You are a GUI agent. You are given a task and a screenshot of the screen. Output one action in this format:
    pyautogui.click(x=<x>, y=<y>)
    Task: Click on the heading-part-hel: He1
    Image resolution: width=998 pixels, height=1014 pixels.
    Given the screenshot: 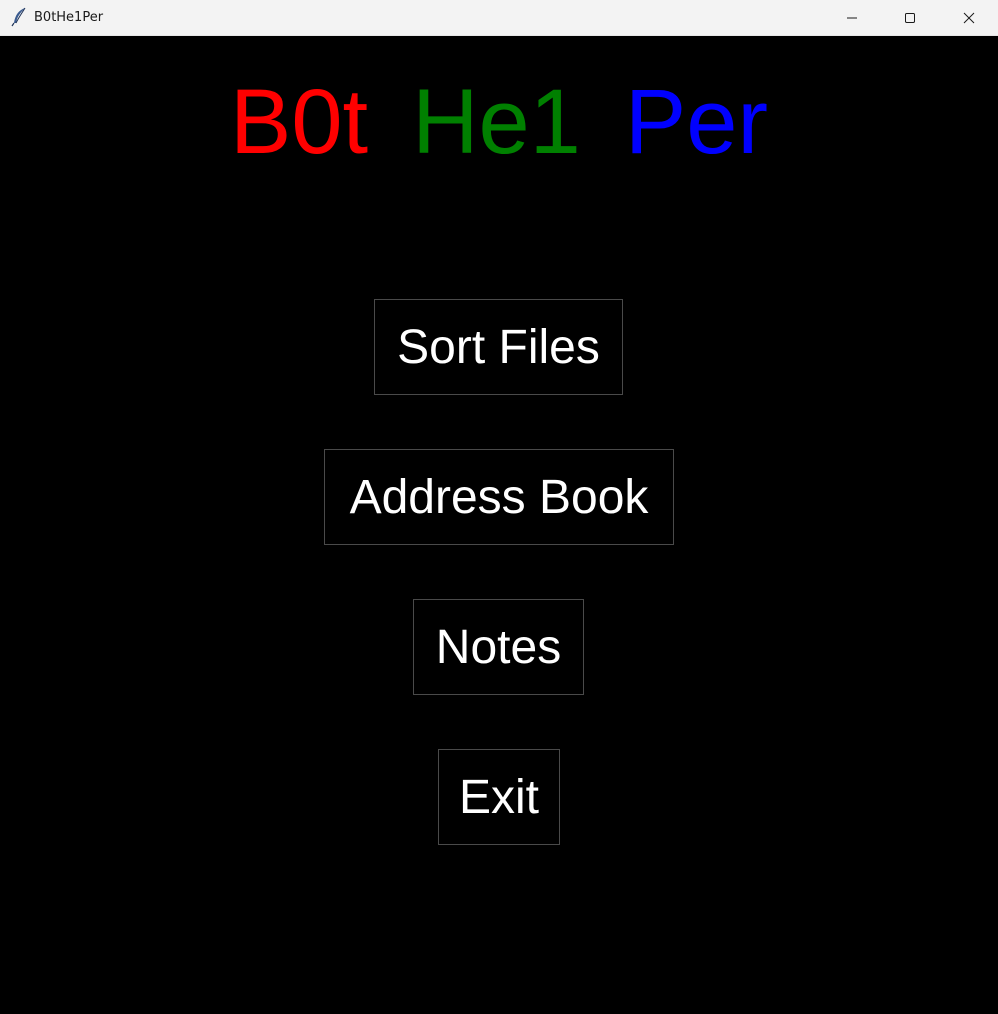 What is the action you would take?
    pyautogui.click(x=496, y=122)
    